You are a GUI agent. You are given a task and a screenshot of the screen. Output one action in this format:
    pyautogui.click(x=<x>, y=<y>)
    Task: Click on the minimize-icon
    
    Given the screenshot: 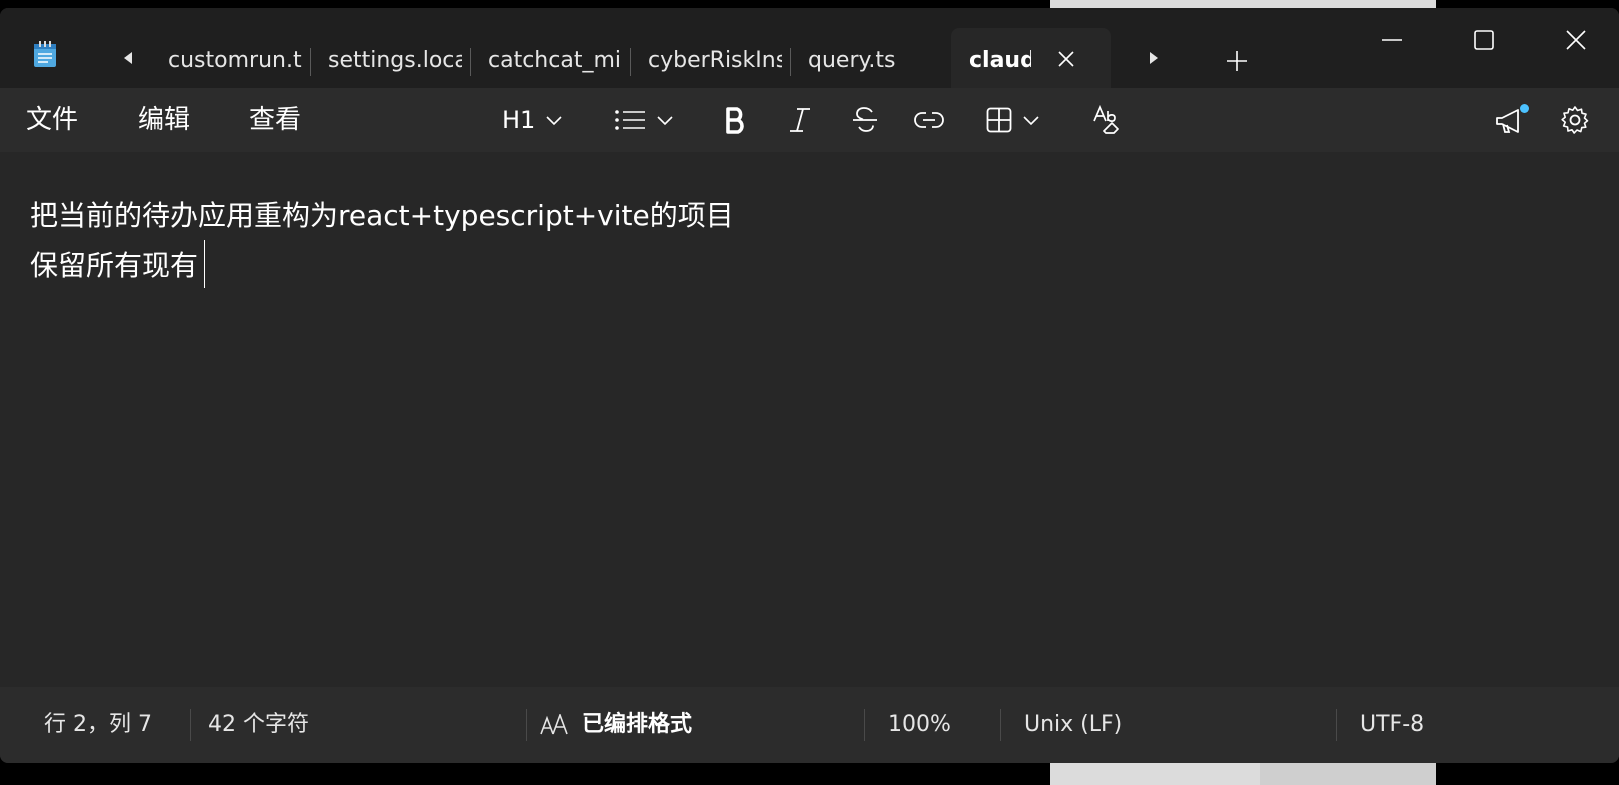 What is the action you would take?
    pyautogui.click(x=1392, y=40)
    